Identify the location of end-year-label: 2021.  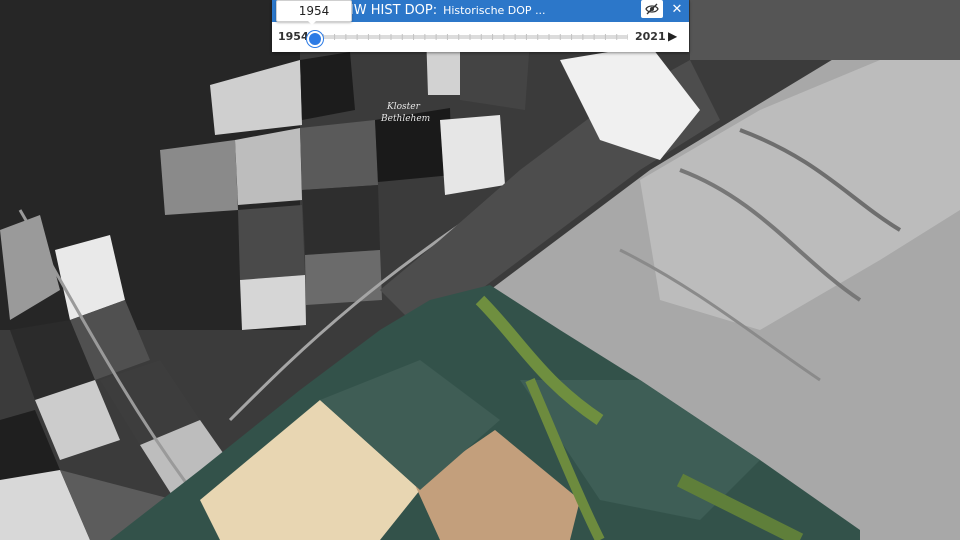
(650, 36).